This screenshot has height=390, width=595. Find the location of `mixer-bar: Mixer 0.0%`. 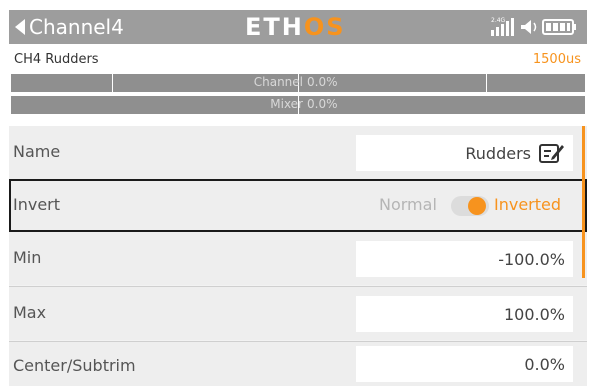

mixer-bar: Mixer 0.0% is located at coordinates (298, 105).